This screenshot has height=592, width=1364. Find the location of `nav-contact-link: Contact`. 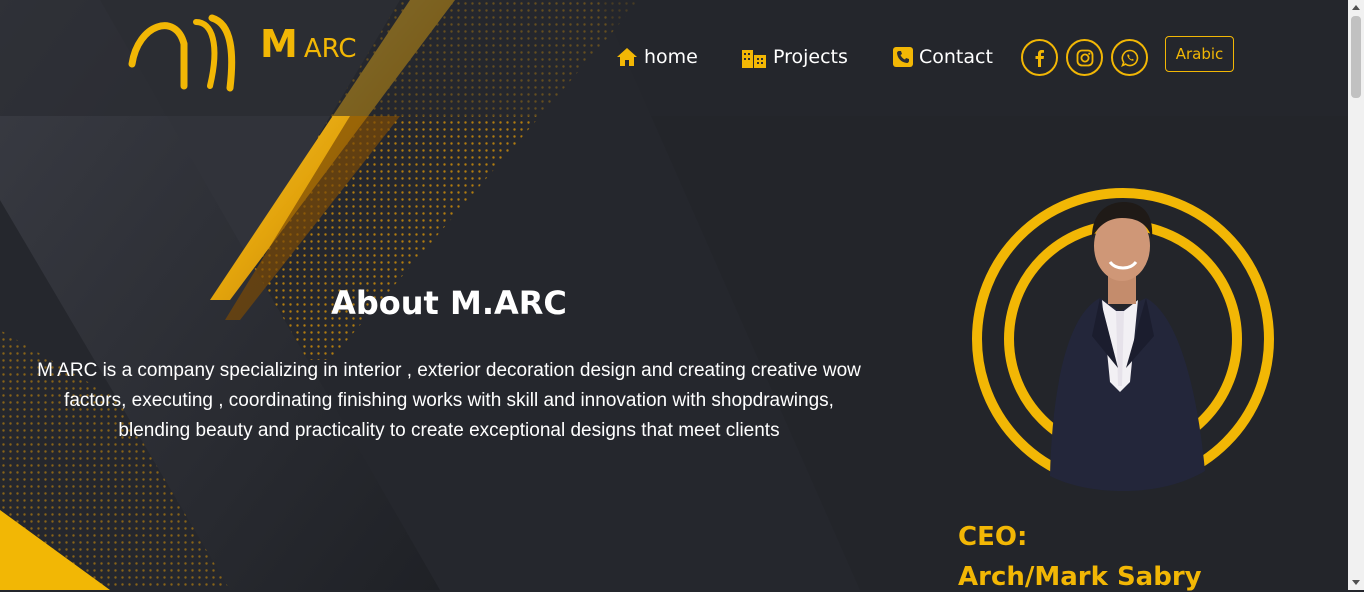

nav-contact-link: Contact is located at coordinates (943, 57).